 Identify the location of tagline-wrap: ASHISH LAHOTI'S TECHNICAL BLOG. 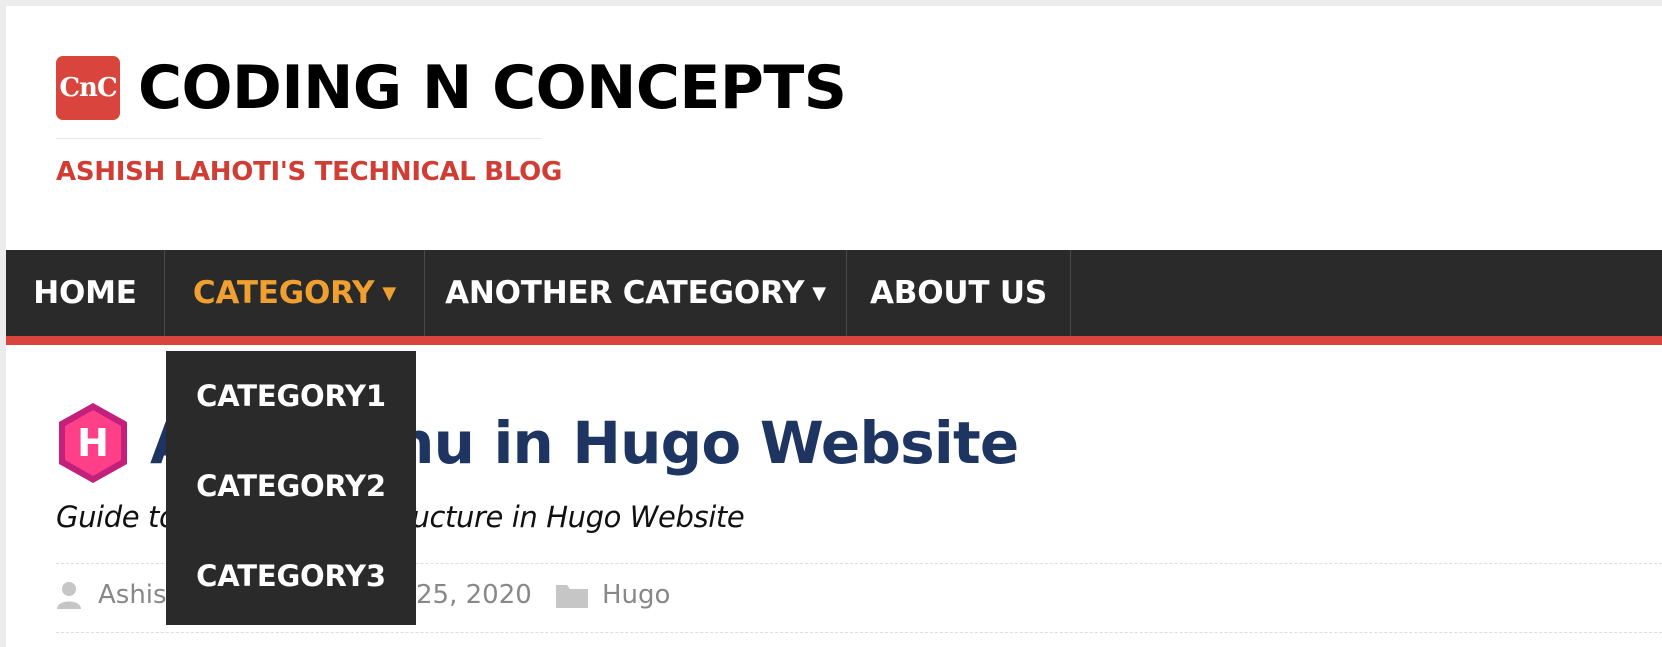
(309, 162).